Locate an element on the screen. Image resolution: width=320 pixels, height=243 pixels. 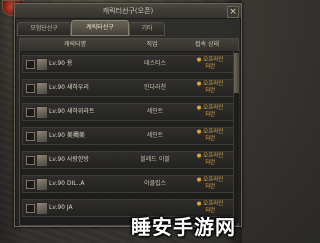
table-row: Lv.90 사랑한방 블레드 이블 ● 오프라인 저런 is located at coordinates (129, 160).